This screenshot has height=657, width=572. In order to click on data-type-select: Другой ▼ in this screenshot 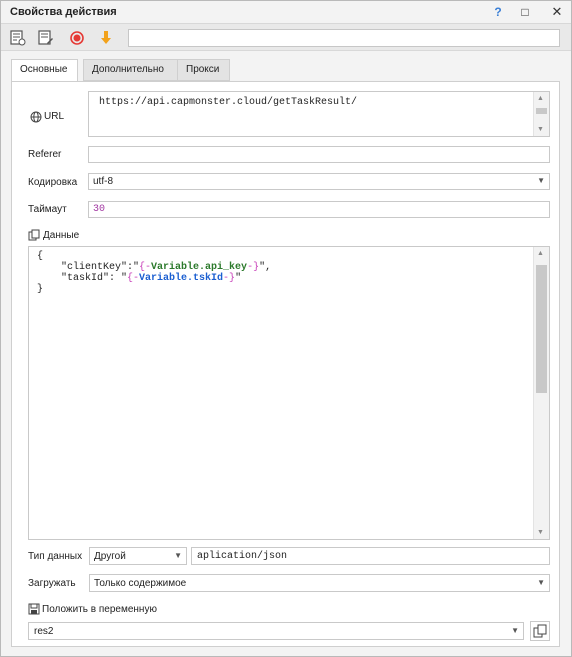, I will do `click(138, 556)`.